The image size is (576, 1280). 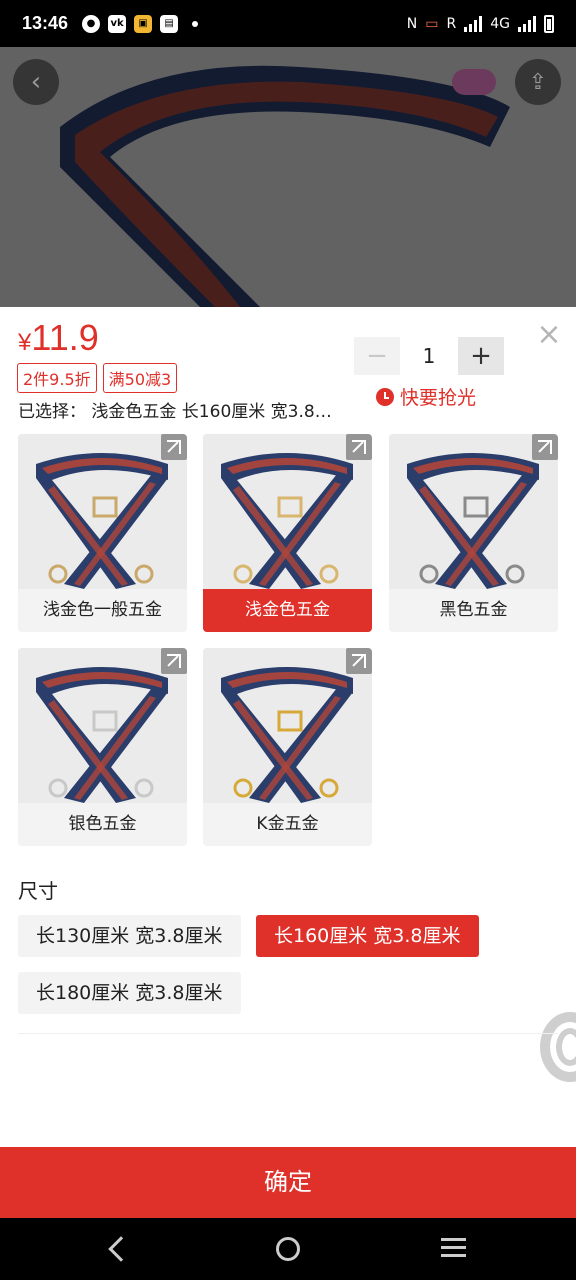 I want to click on quantity-stepper: − 1 +, so click(x=429, y=356).